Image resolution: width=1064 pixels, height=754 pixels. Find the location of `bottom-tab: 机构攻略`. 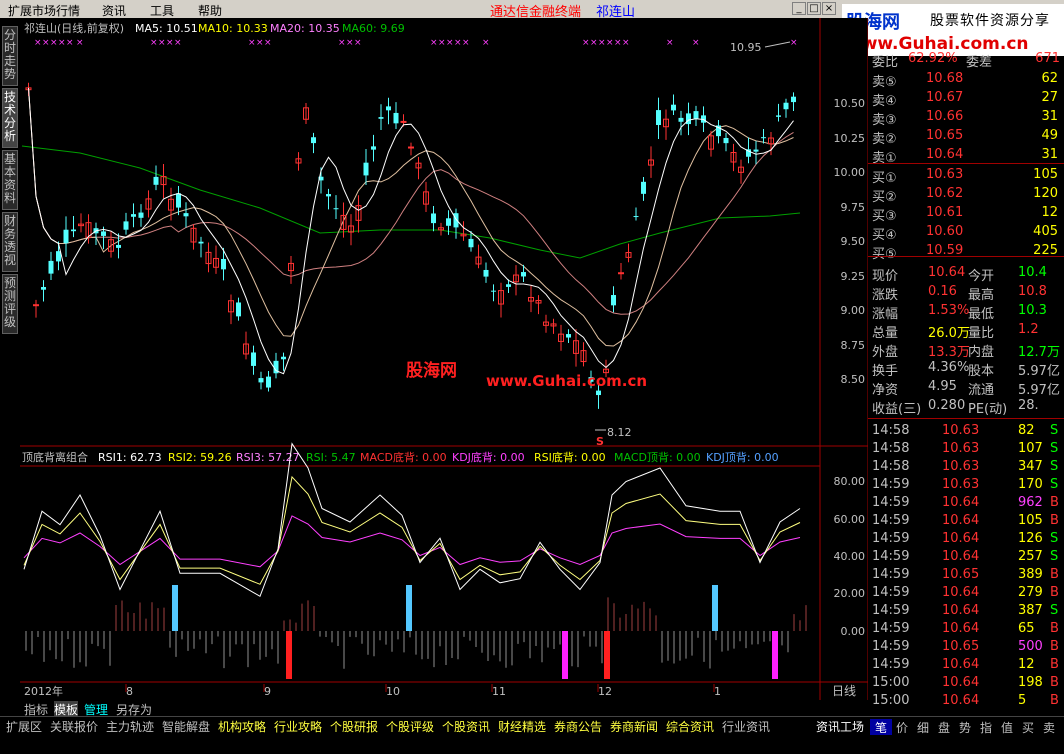

bottom-tab: 机构攻略 is located at coordinates (242, 727).